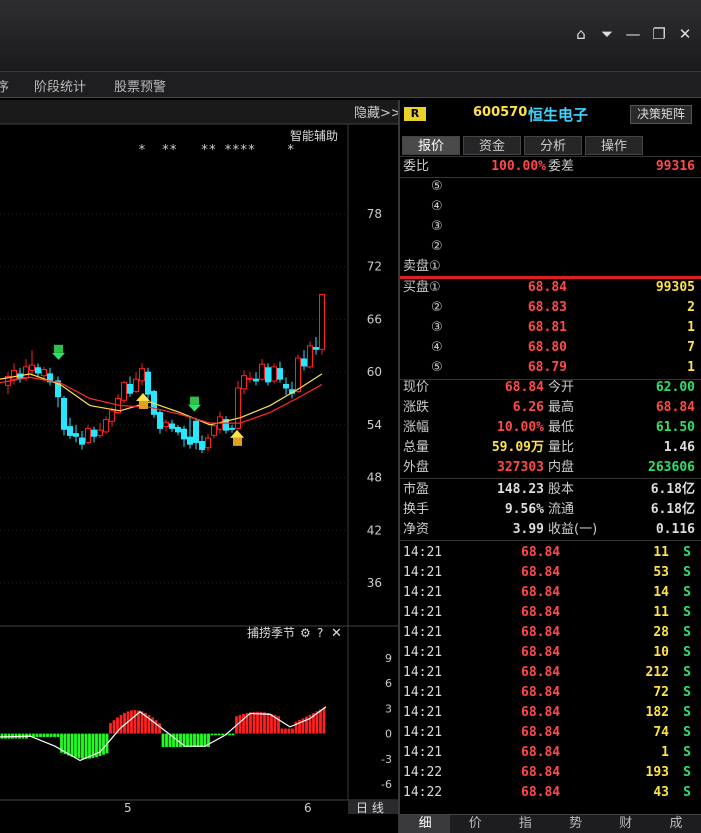 Image resolution: width=701 pixels, height=833 pixels. I want to click on buy-row: ④ 68.80 7, so click(550, 348).